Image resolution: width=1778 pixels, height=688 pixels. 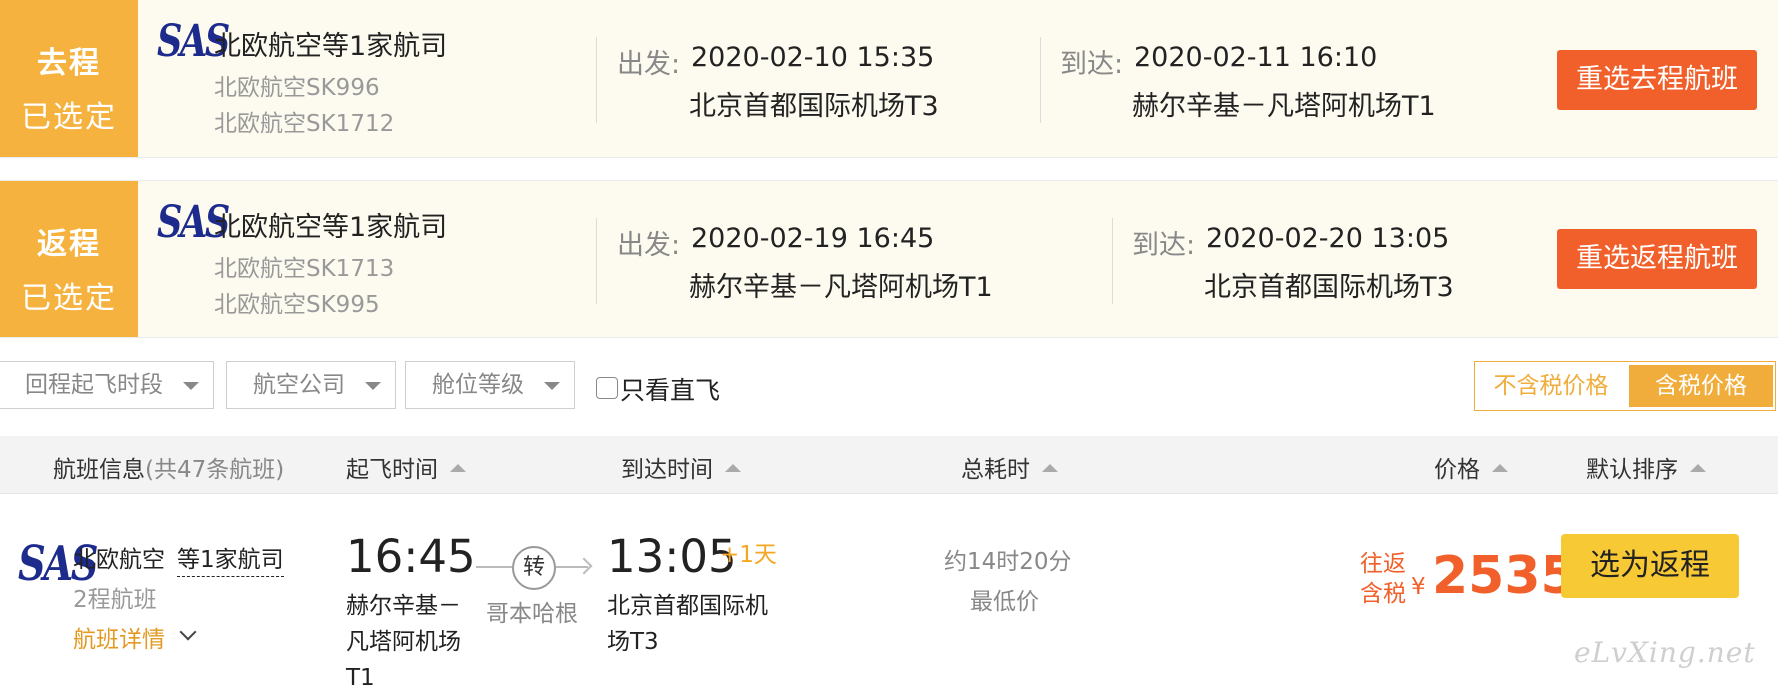 What do you see at coordinates (649, 245) in the screenshot?
I see `return-dep-label: 出发:` at bounding box center [649, 245].